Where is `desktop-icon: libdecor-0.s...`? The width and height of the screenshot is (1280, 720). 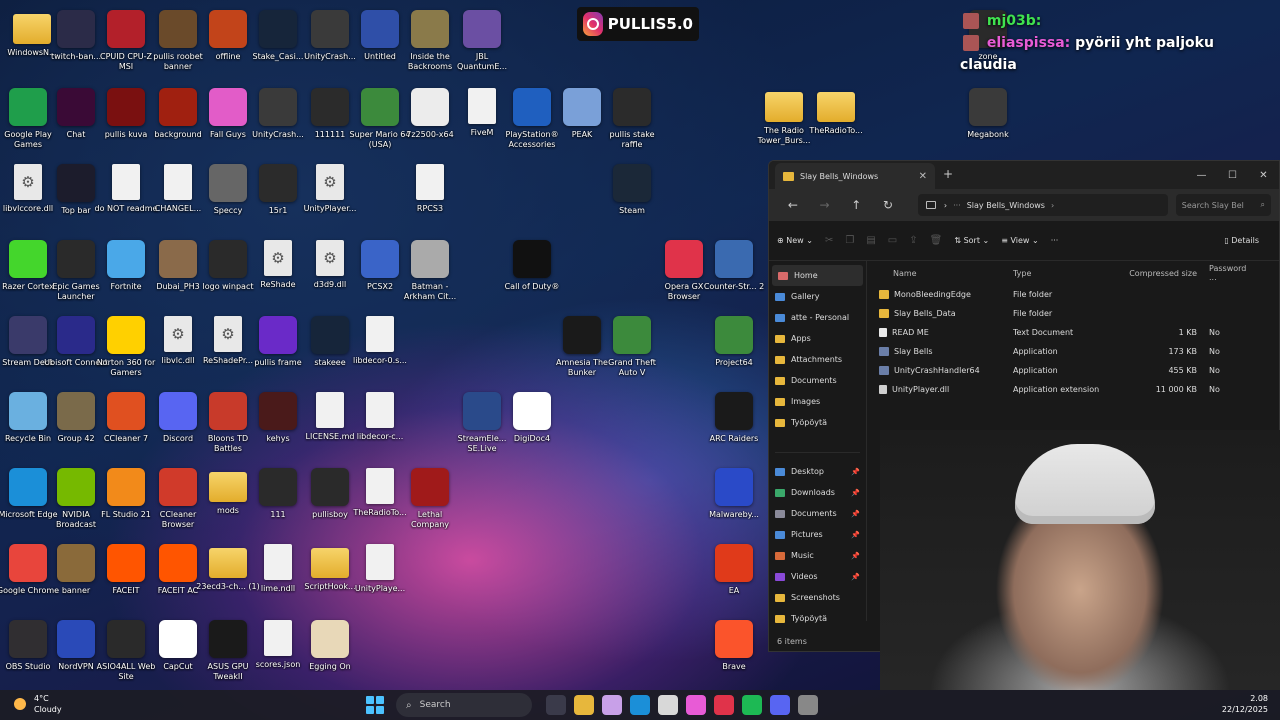
desktop-icon: libdecor-0.s... is located at coordinates (380, 348).